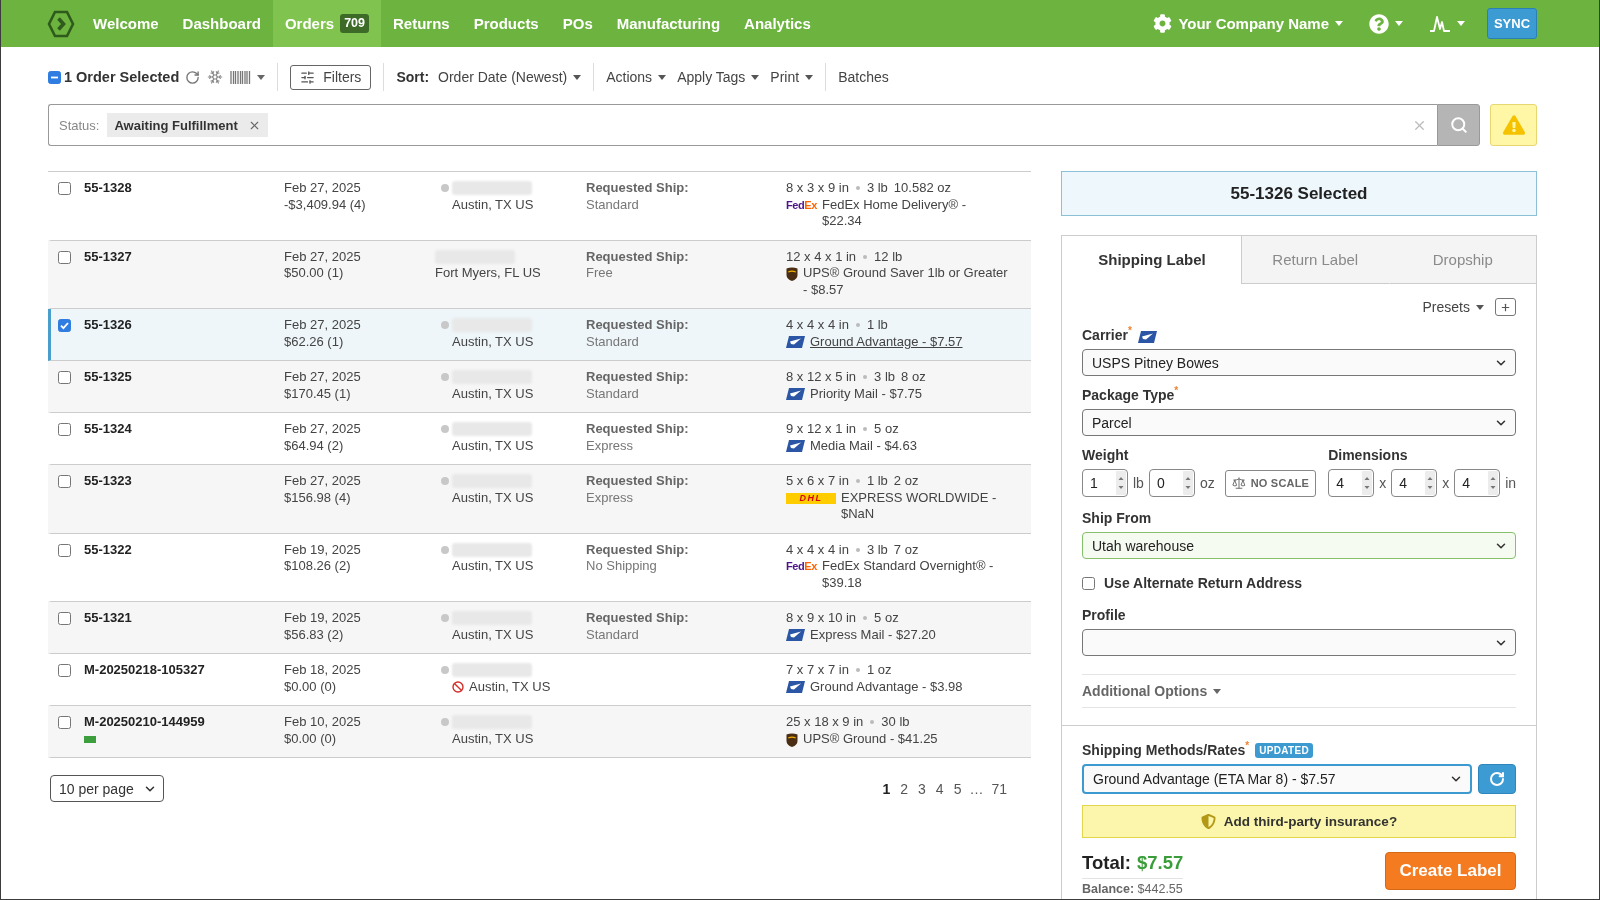 The width and height of the screenshot is (1600, 900). I want to click on activity-menu, so click(1447, 23).